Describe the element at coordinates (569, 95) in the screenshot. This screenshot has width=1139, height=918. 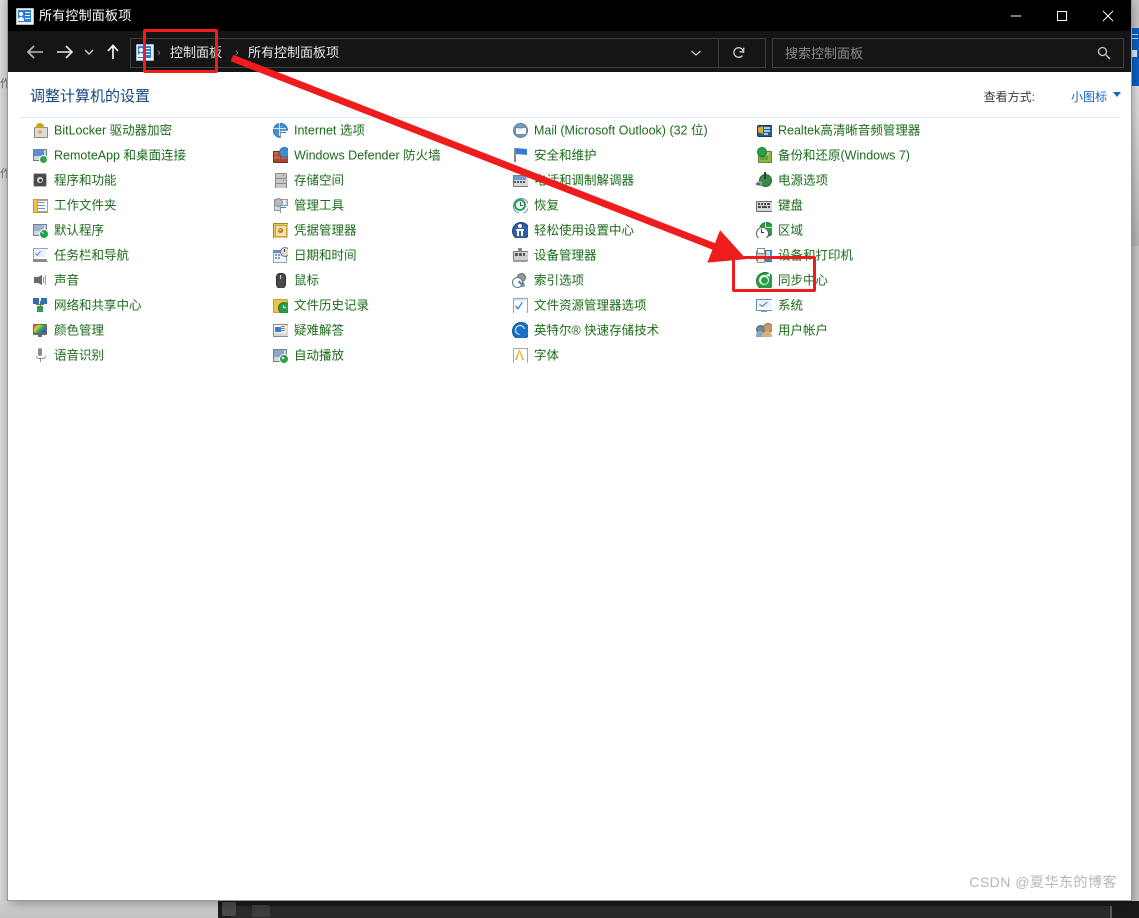
I see `content-header: 调整计算机的设置 查看方式: 小图标` at that location.